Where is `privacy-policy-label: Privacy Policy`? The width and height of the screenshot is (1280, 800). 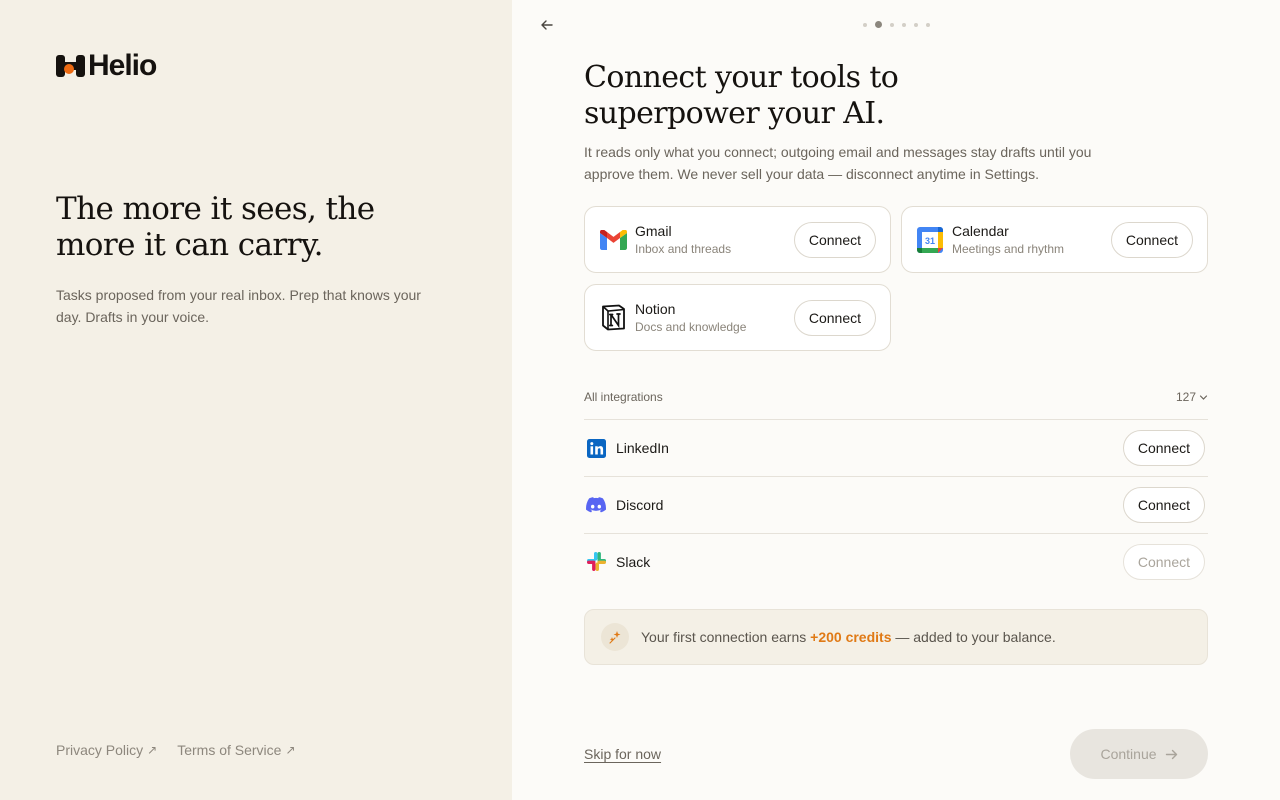 privacy-policy-label: Privacy Policy is located at coordinates (100, 750).